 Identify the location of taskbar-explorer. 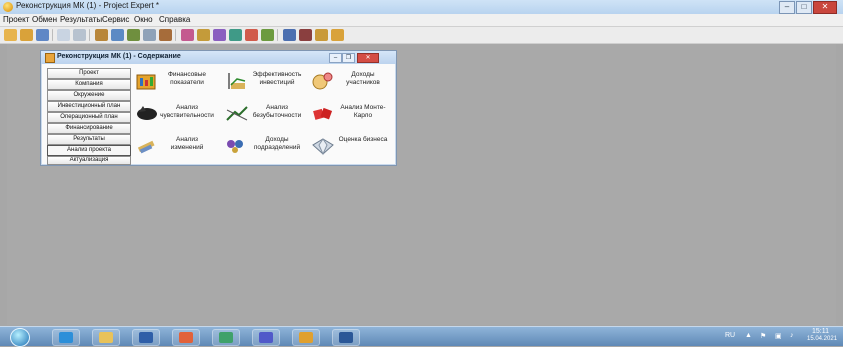
(106, 337).